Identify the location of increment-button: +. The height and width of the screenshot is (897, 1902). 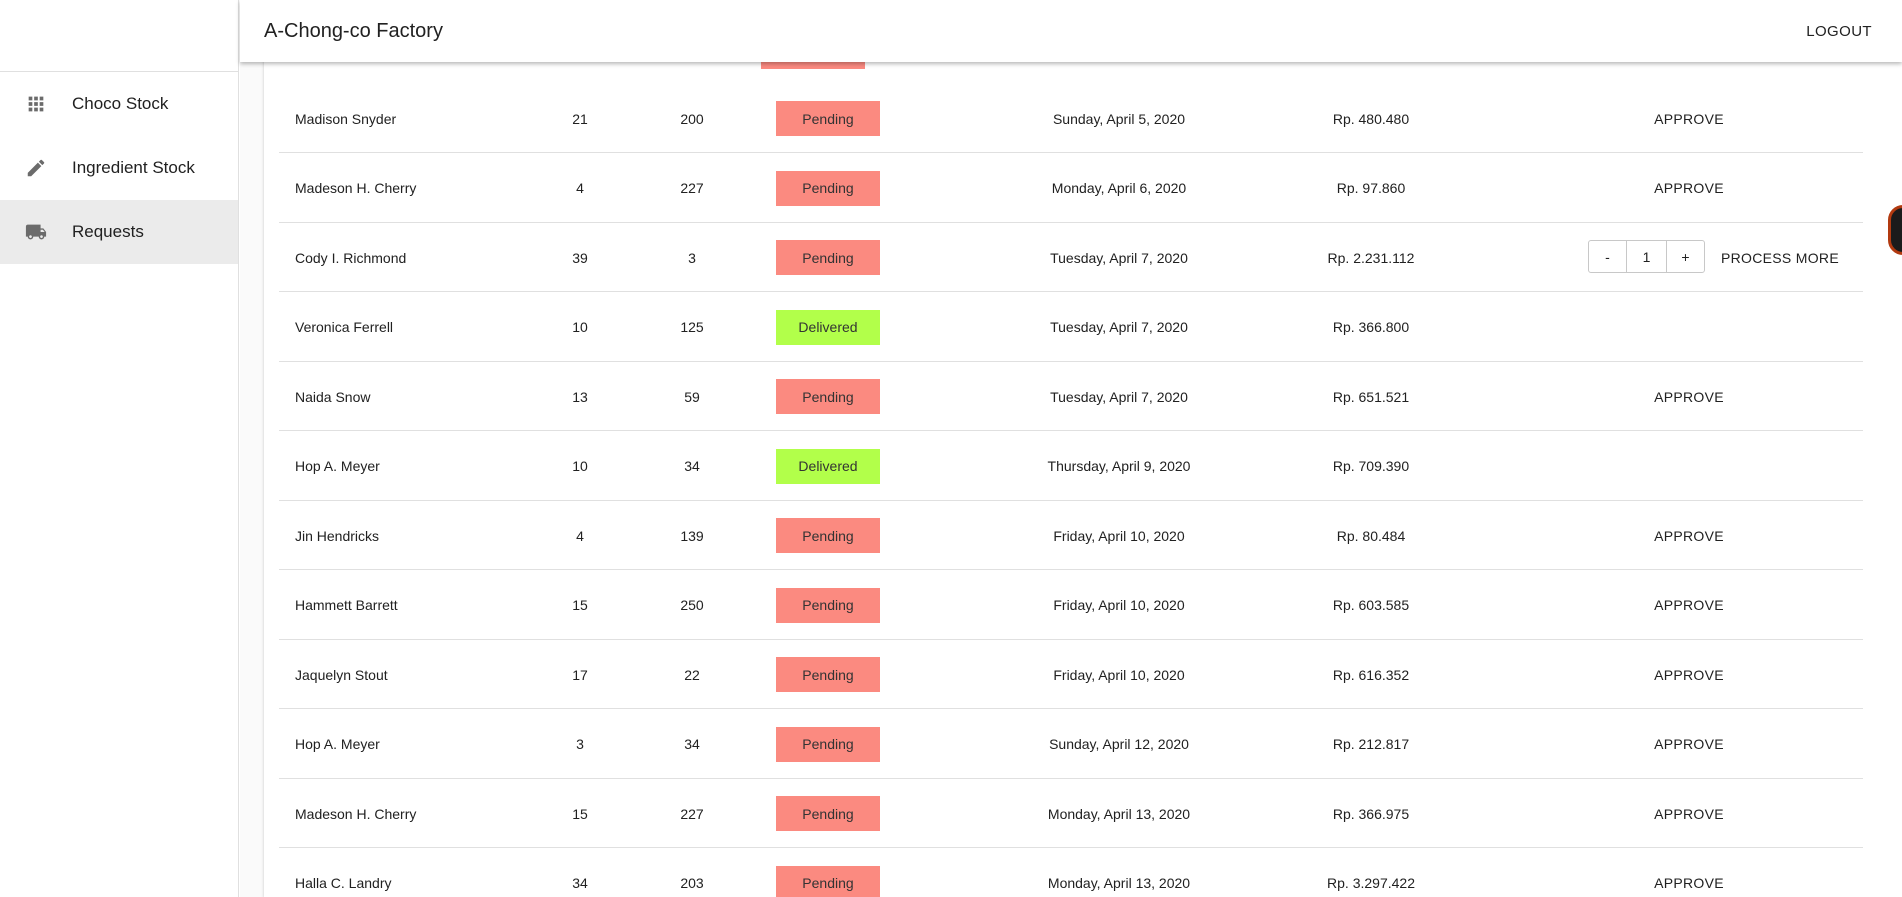
(1685, 256).